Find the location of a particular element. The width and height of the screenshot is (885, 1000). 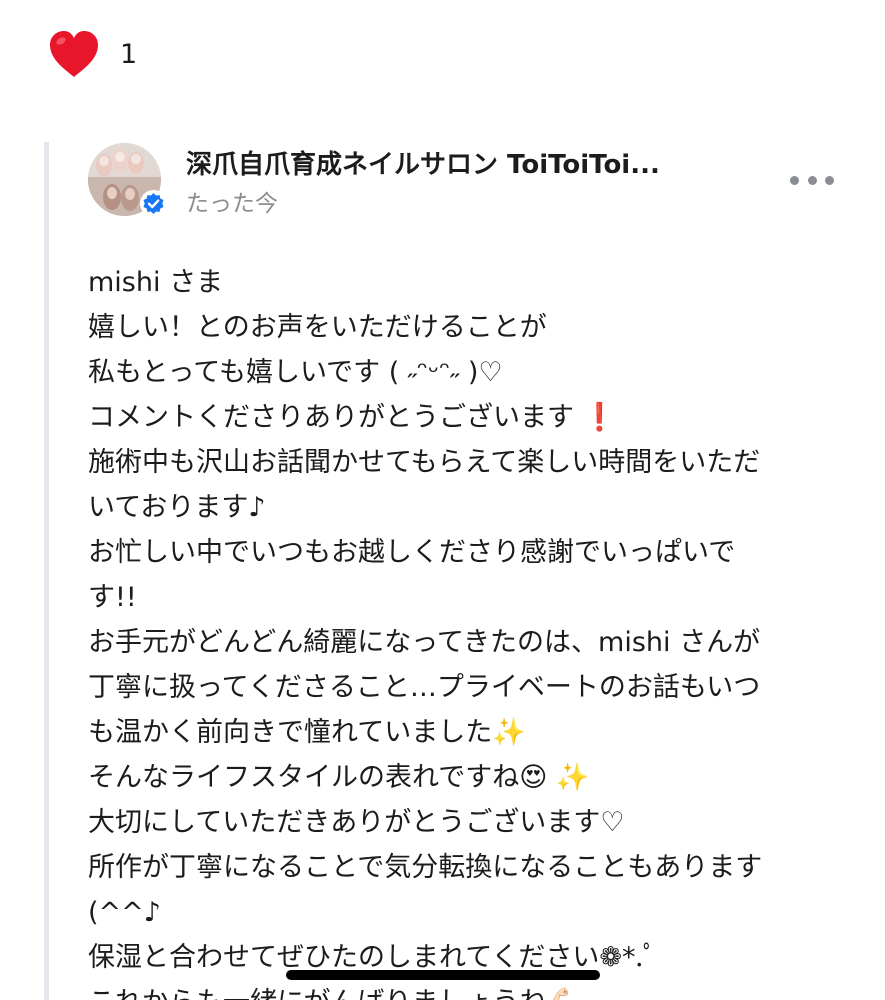

comment-line: 施術中も沢山お話聞かせてもらえて楽しい時間をいただ is located at coordinates (424, 462).